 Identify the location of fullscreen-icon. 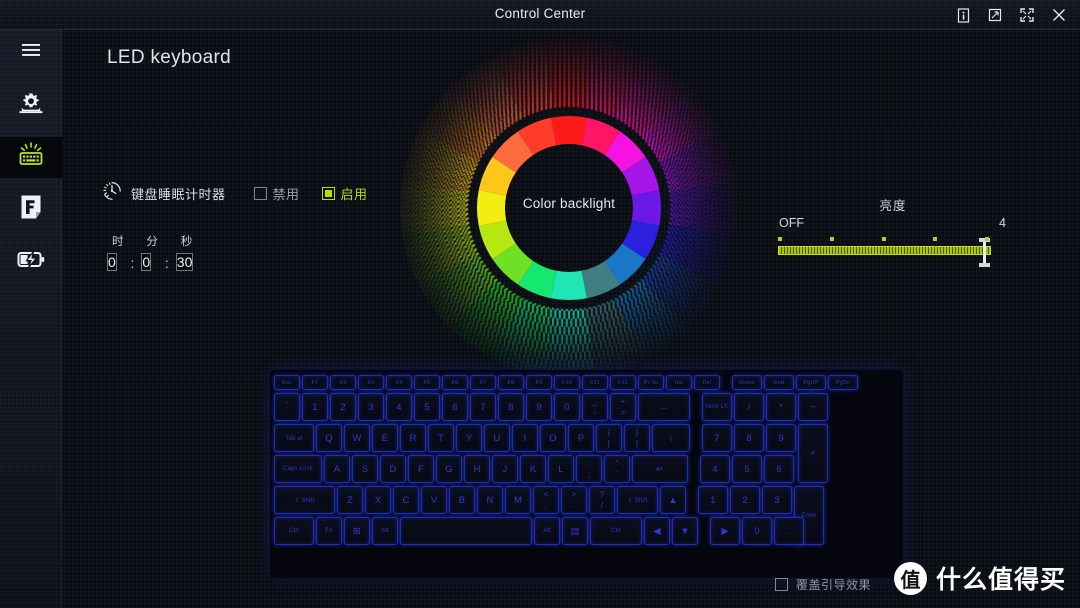
(1027, 15).